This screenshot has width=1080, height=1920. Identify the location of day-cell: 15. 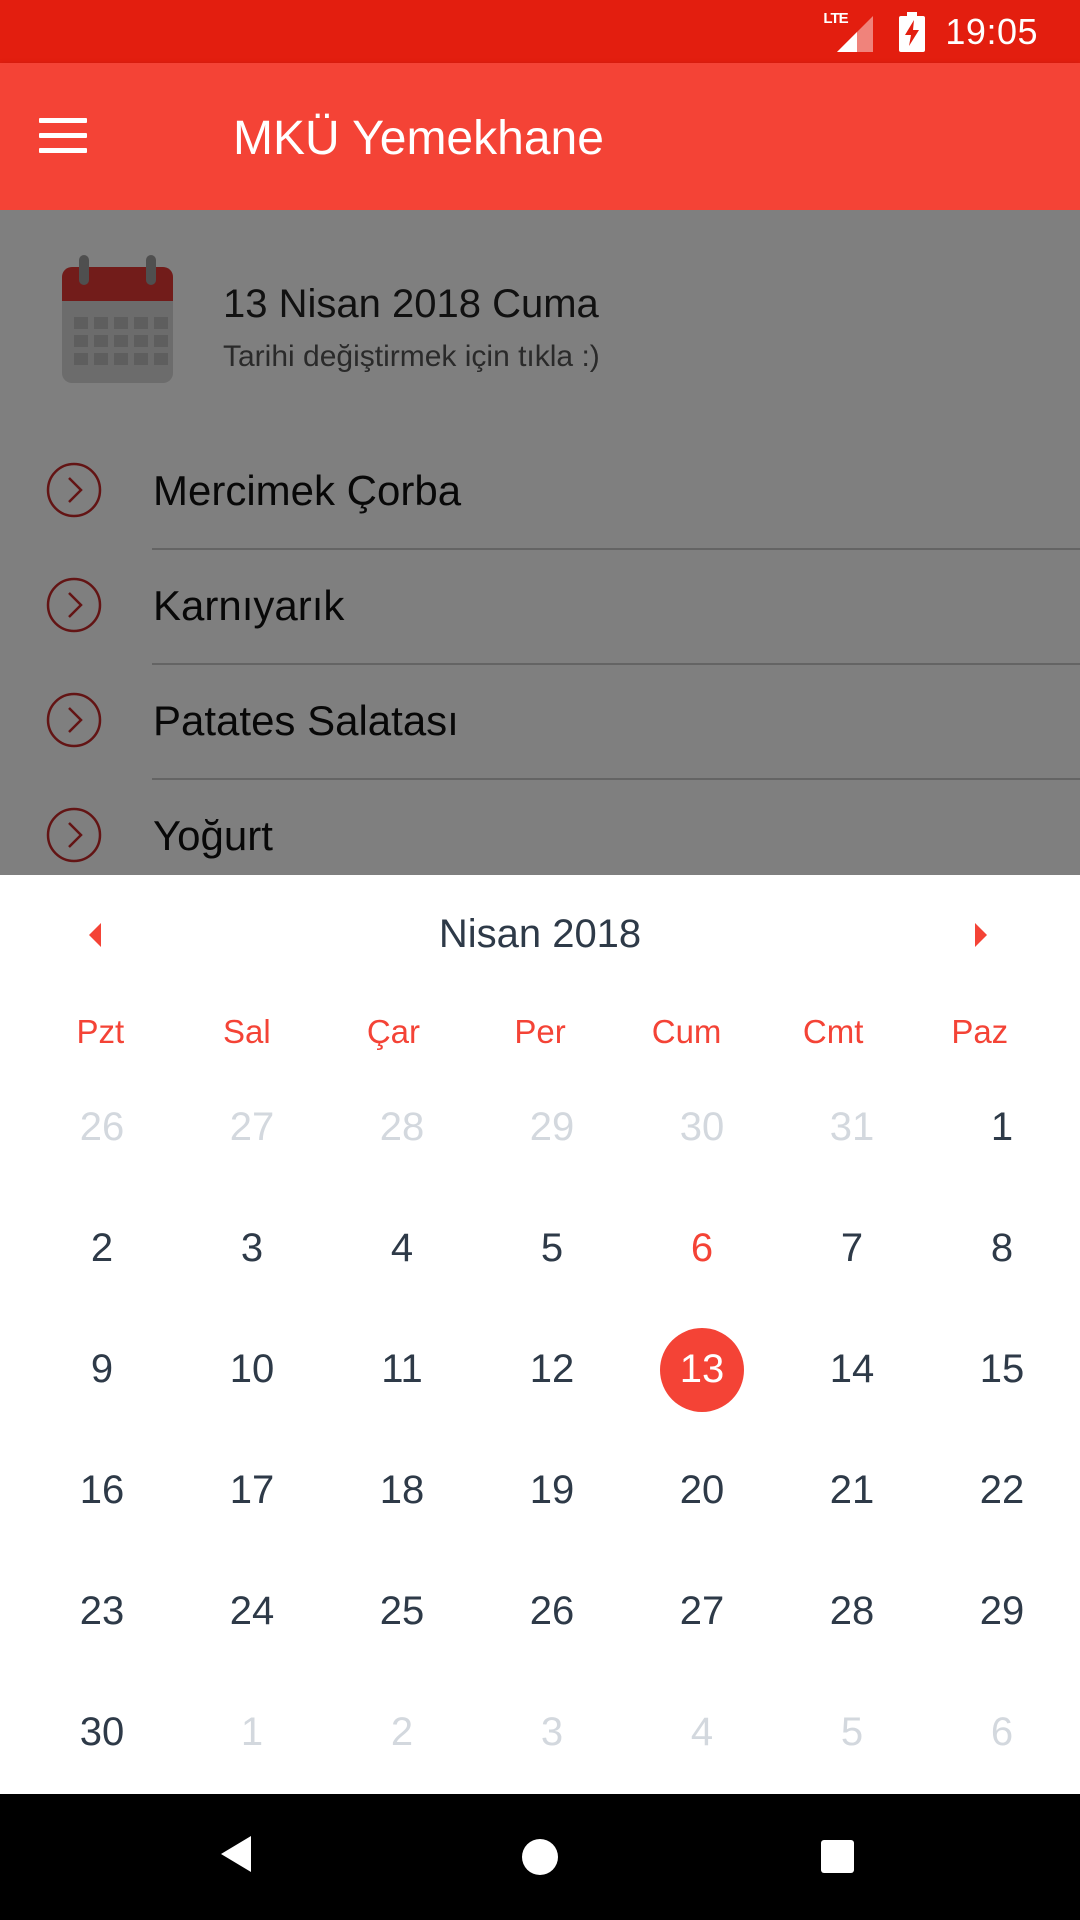
(1002, 1369).